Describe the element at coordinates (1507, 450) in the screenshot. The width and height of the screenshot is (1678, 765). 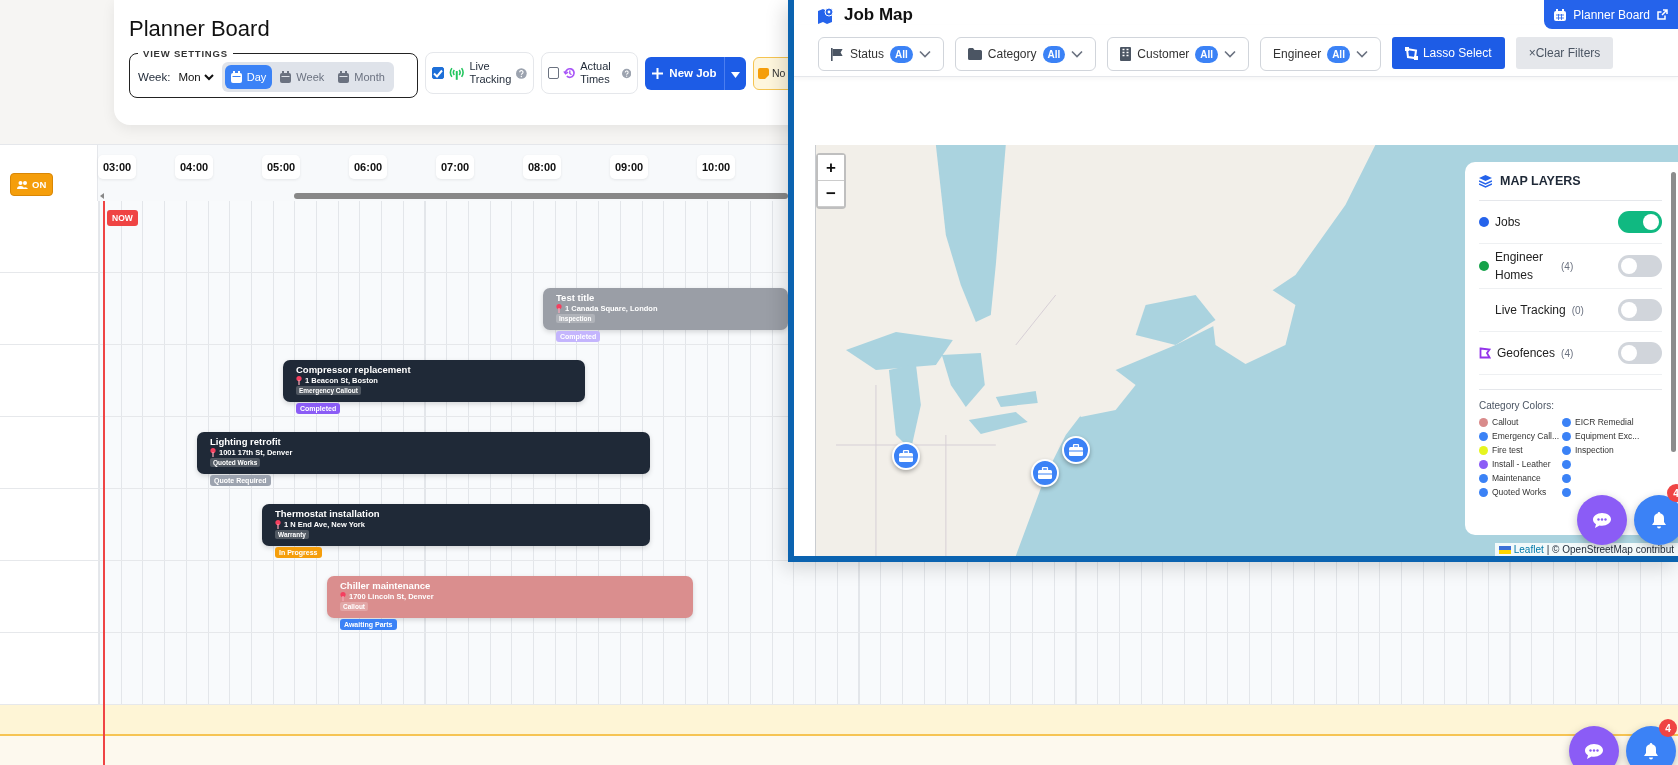
I see `category-label: Fire test` at that location.